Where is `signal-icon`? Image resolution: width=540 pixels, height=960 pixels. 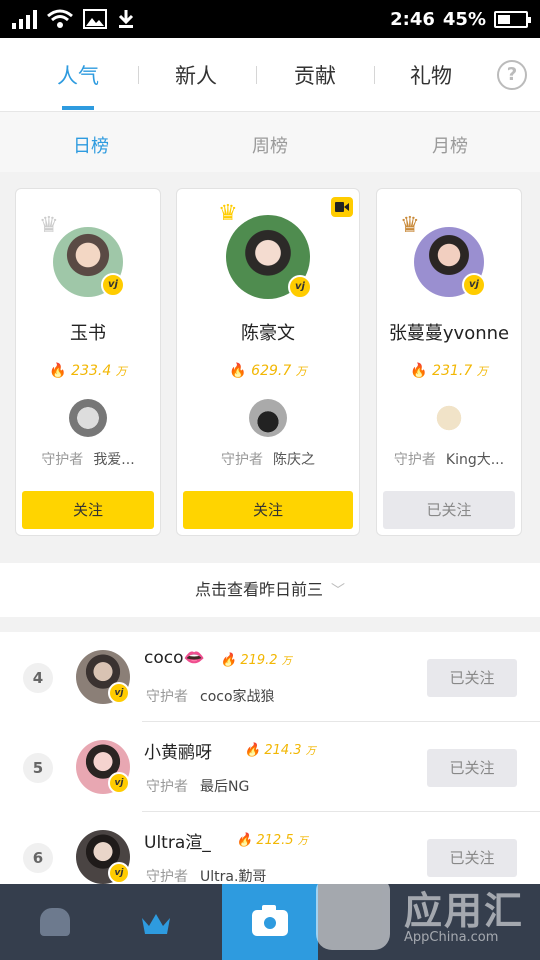 signal-icon is located at coordinates (24, 19).